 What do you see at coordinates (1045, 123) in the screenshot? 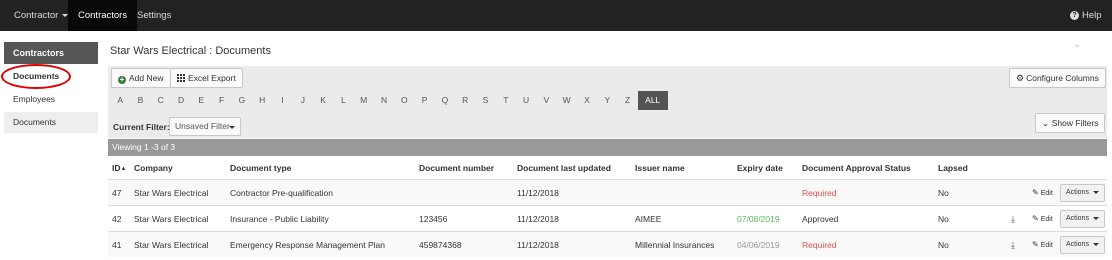
I see `chevron-down-icon: ⌄` at bounding box center [1045, 123].